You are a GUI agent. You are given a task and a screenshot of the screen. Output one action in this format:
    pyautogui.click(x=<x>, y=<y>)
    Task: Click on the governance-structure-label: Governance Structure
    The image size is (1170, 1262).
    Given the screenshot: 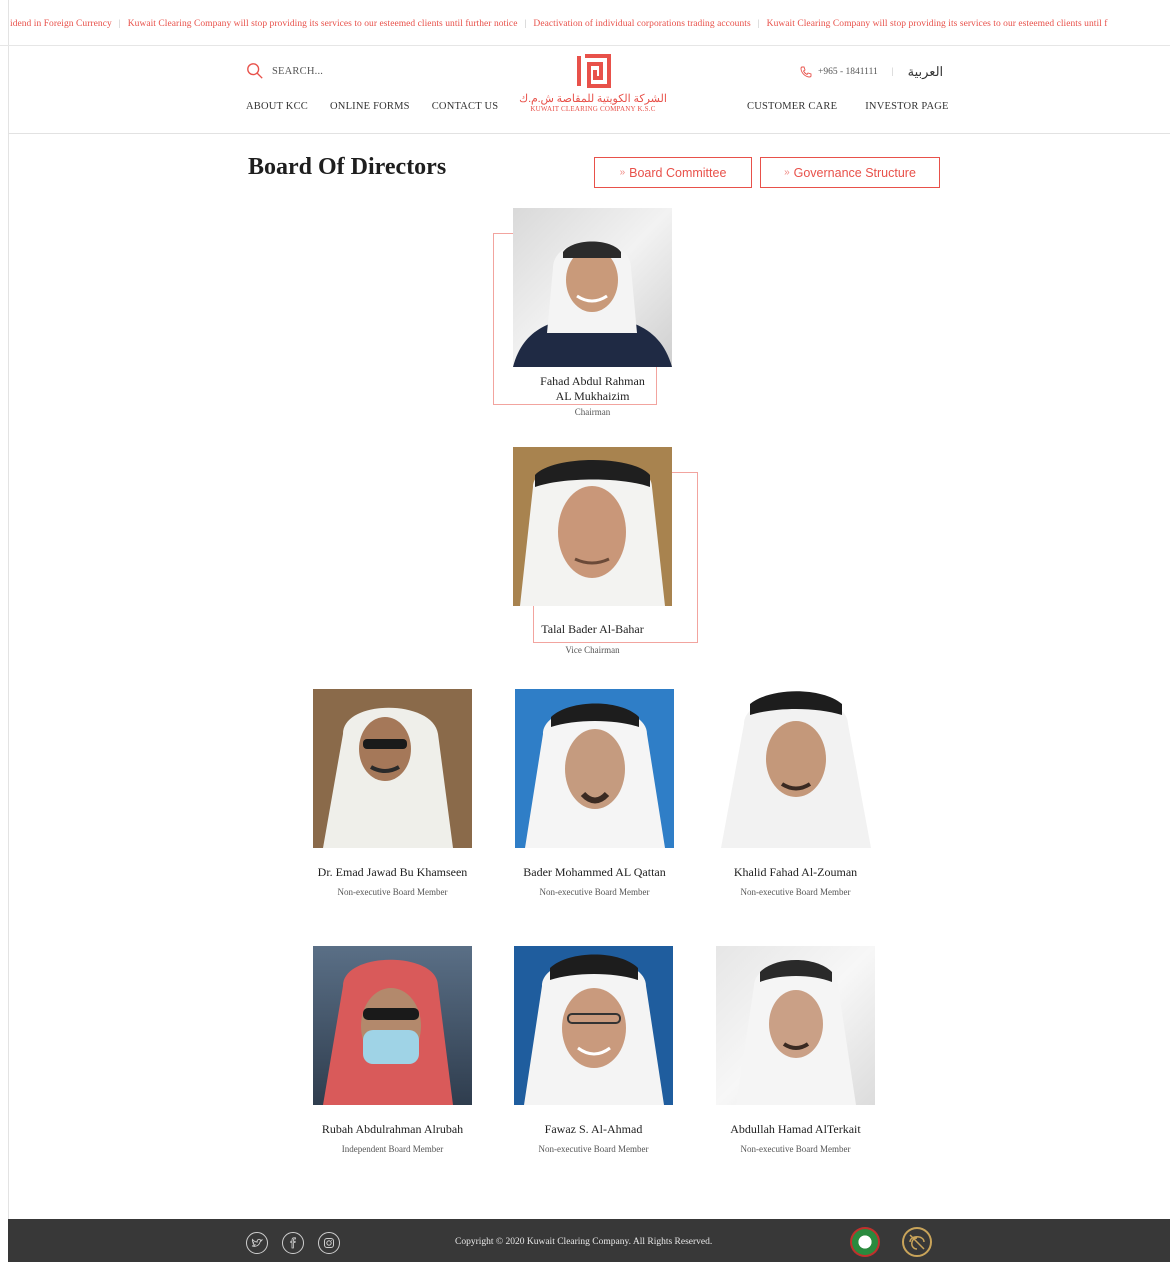 What is the action you would take?
    pyautogui.click(x=854, y=172)
    